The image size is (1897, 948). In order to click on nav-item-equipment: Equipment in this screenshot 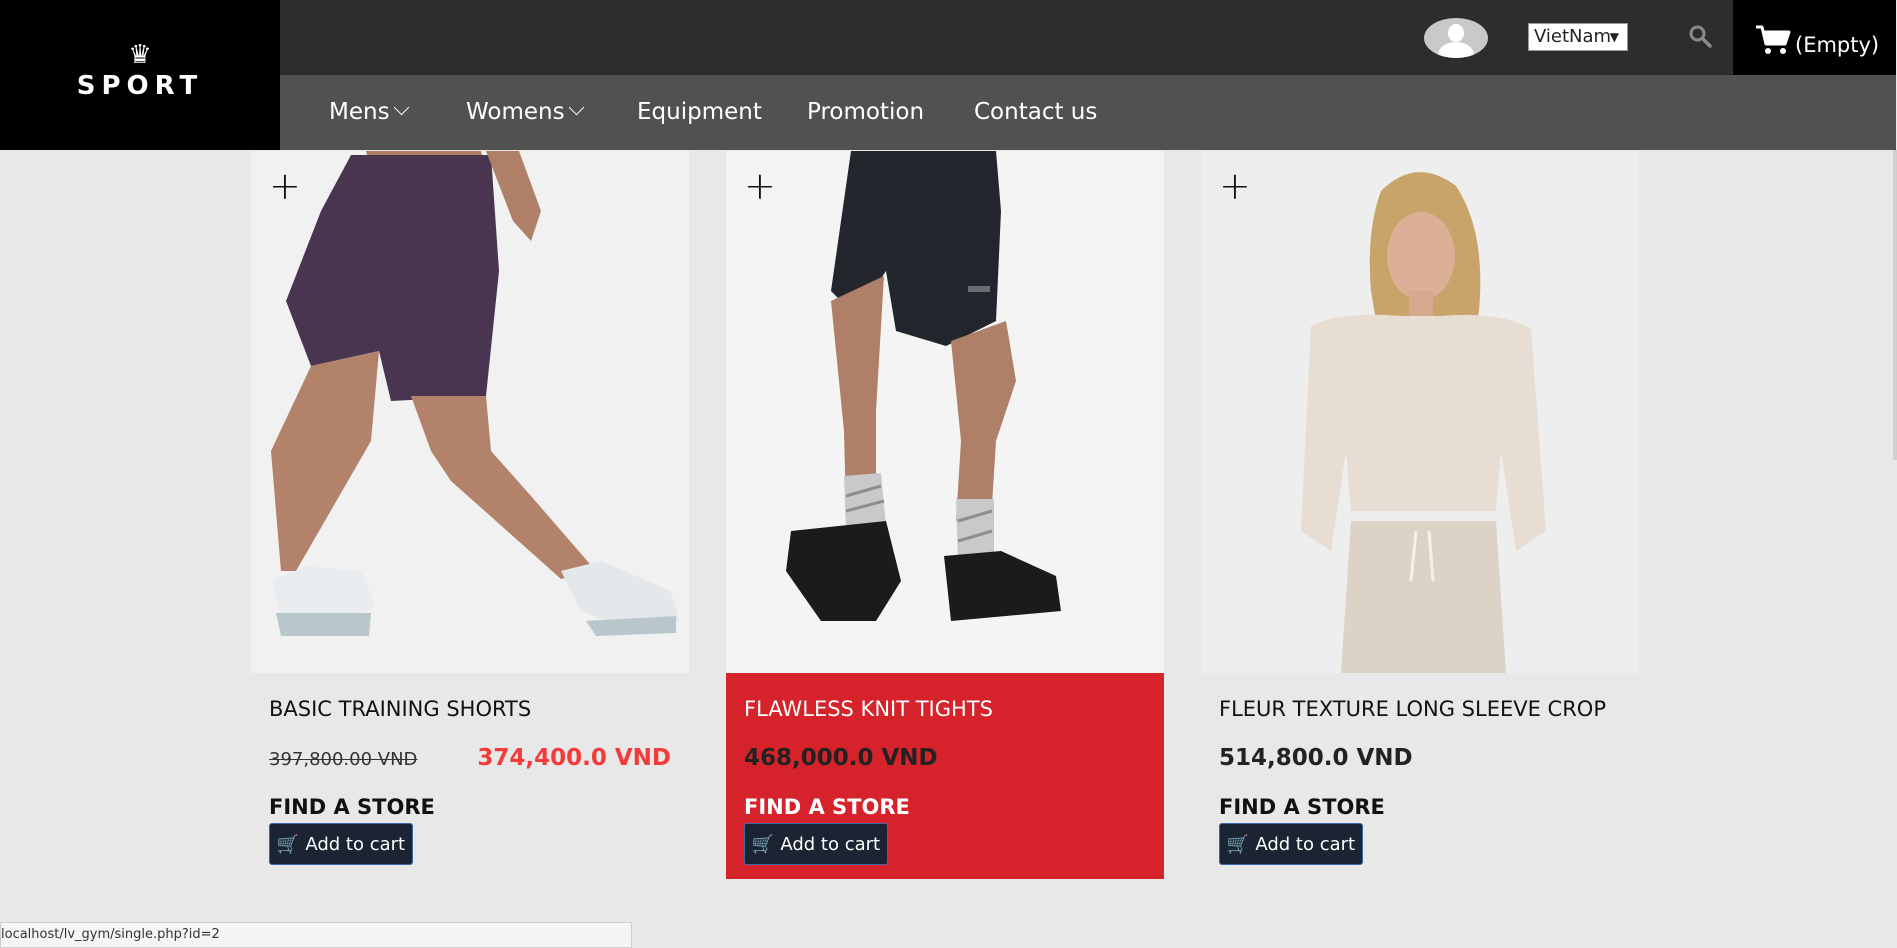, I will do `click(699, 112)`.